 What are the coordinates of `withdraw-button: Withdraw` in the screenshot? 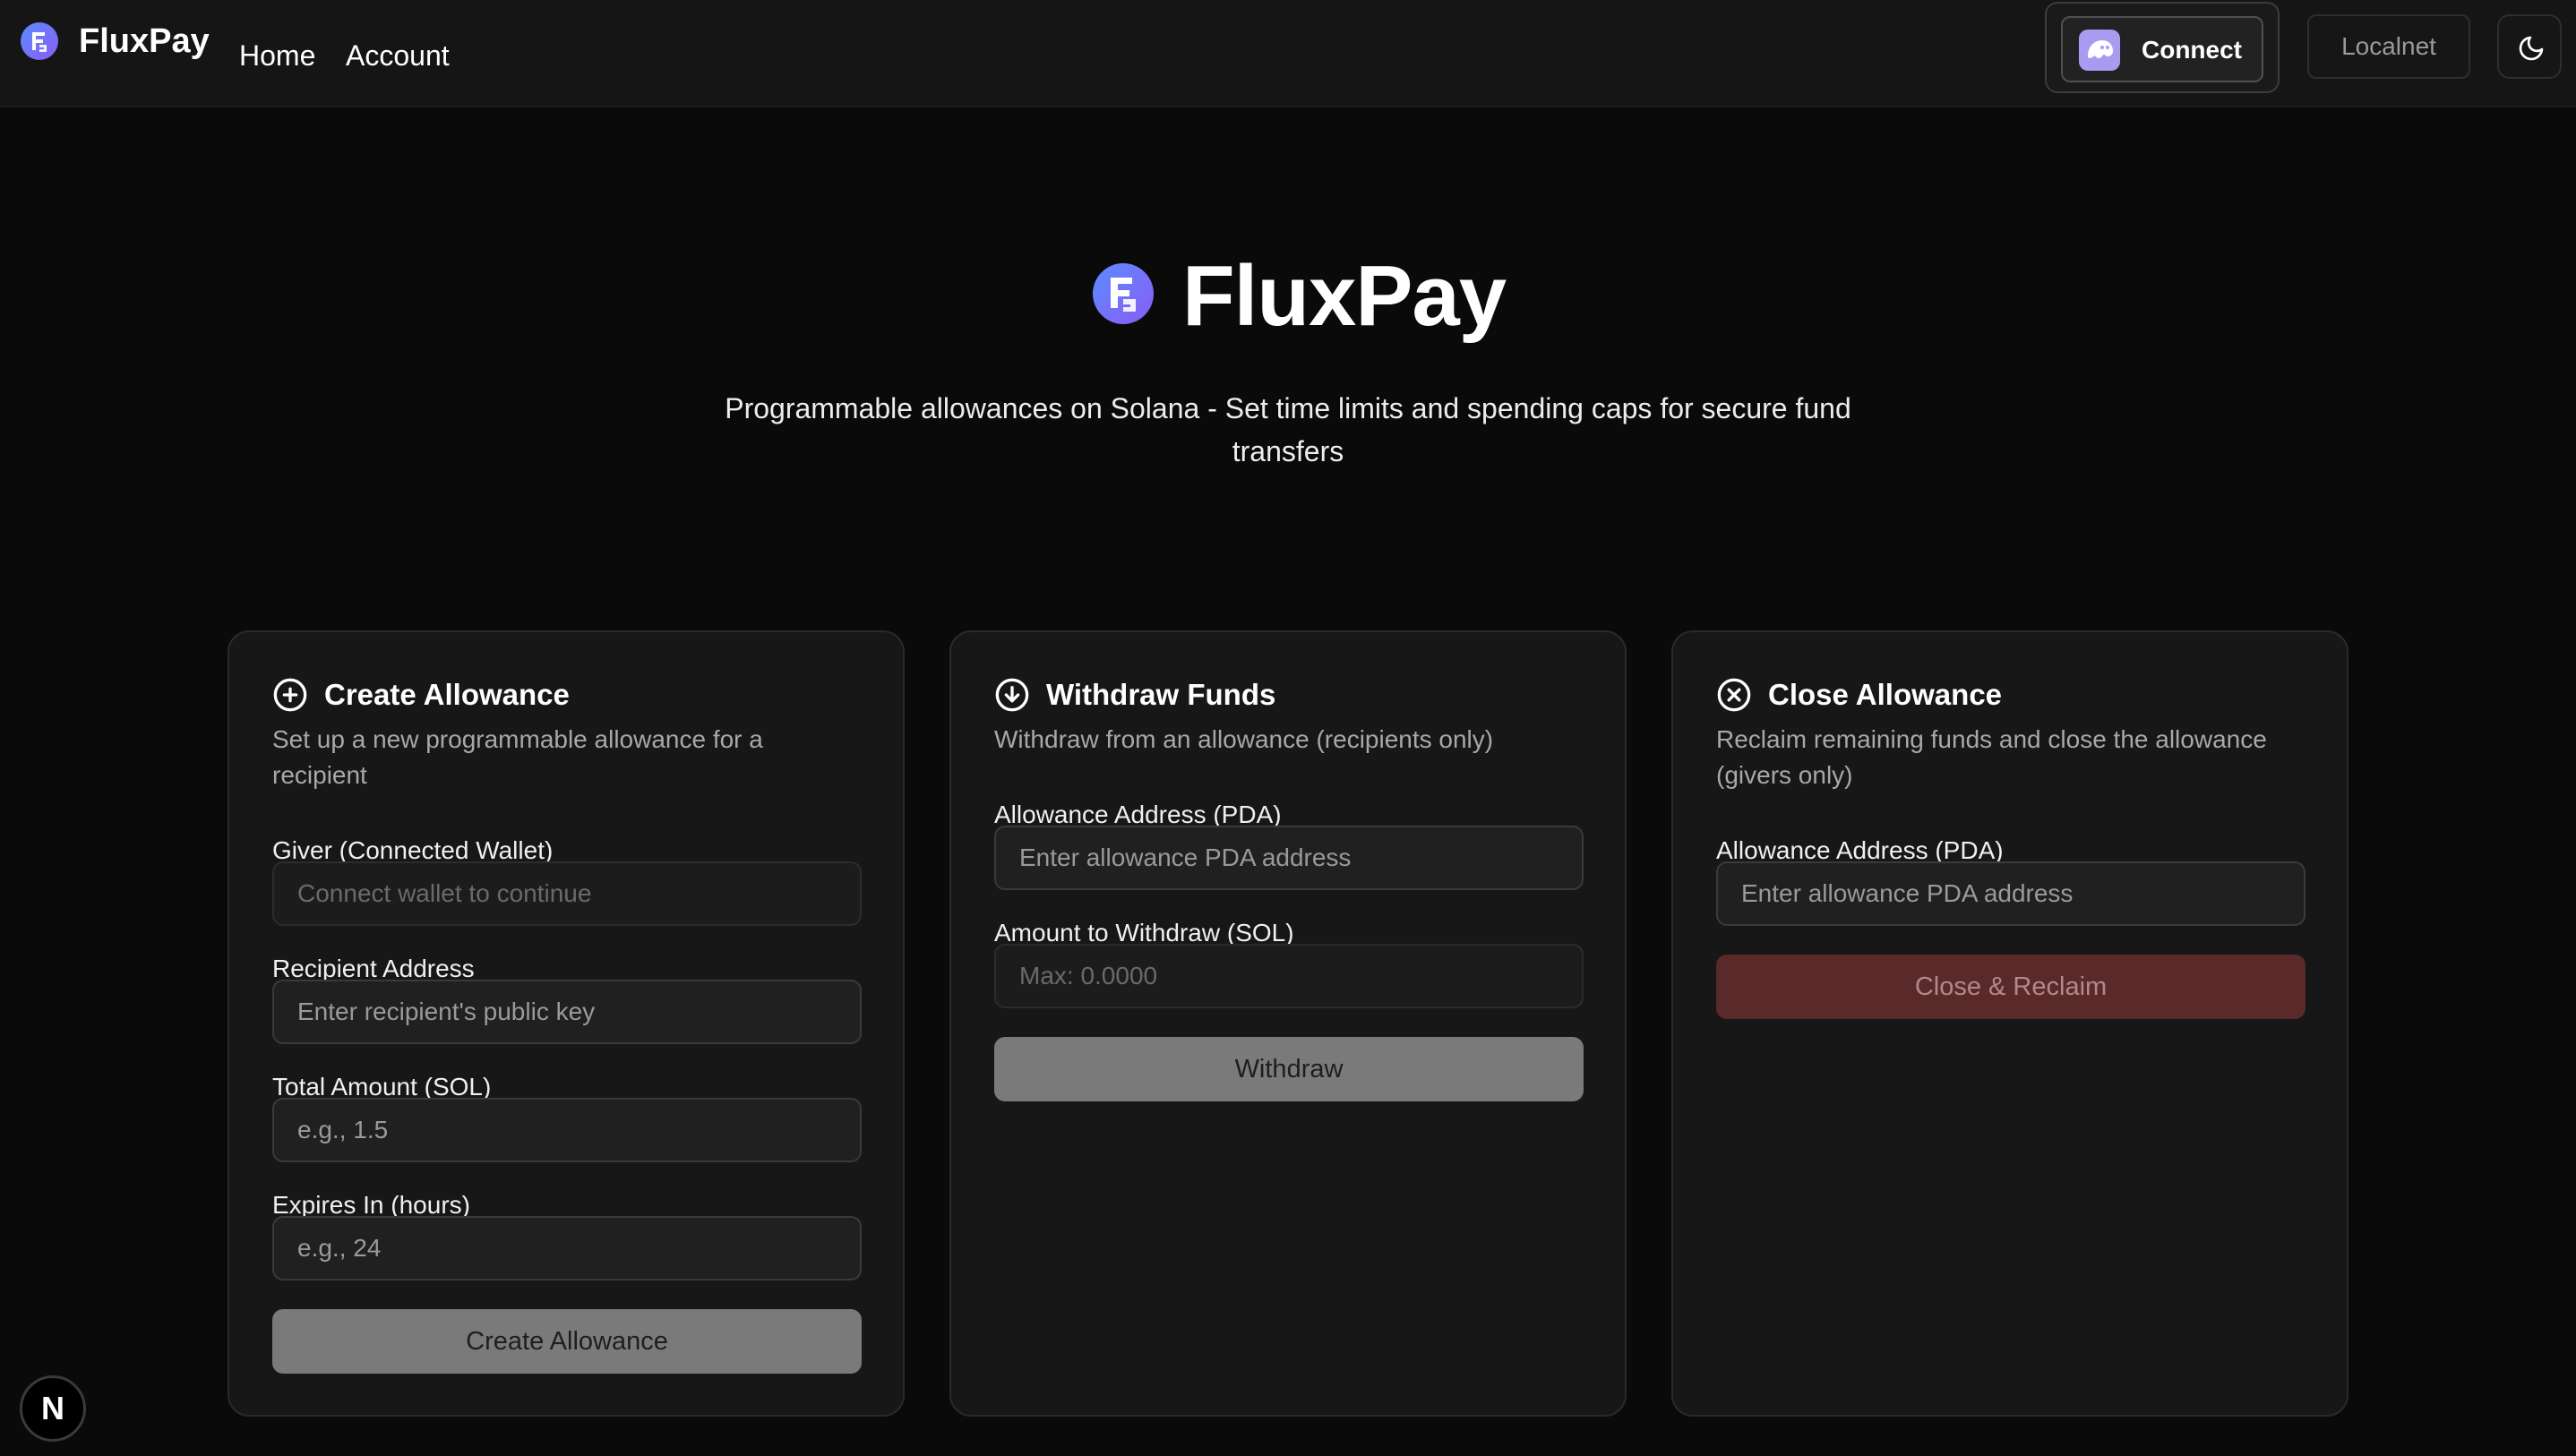 It's located at (1289, 1069).